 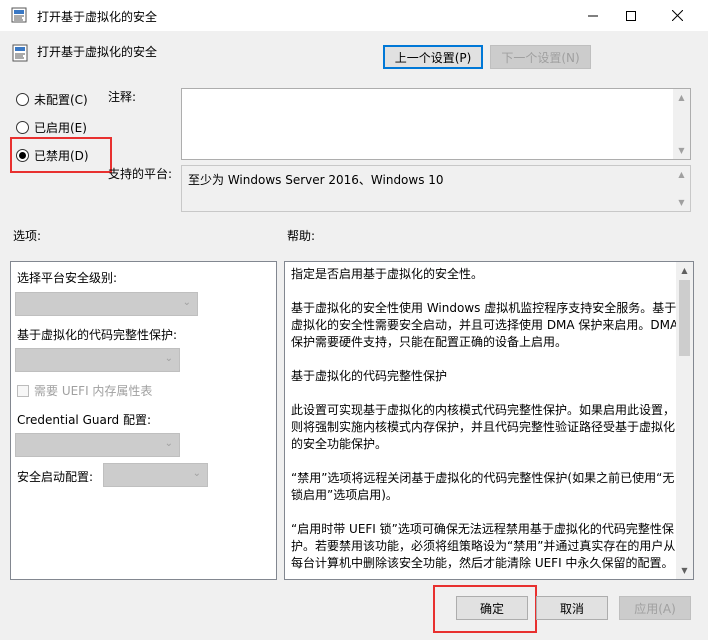 What do you see at coordinates (19, 15) in the screenshot?
I see `policy-icon` at bounding box center [19, 15].